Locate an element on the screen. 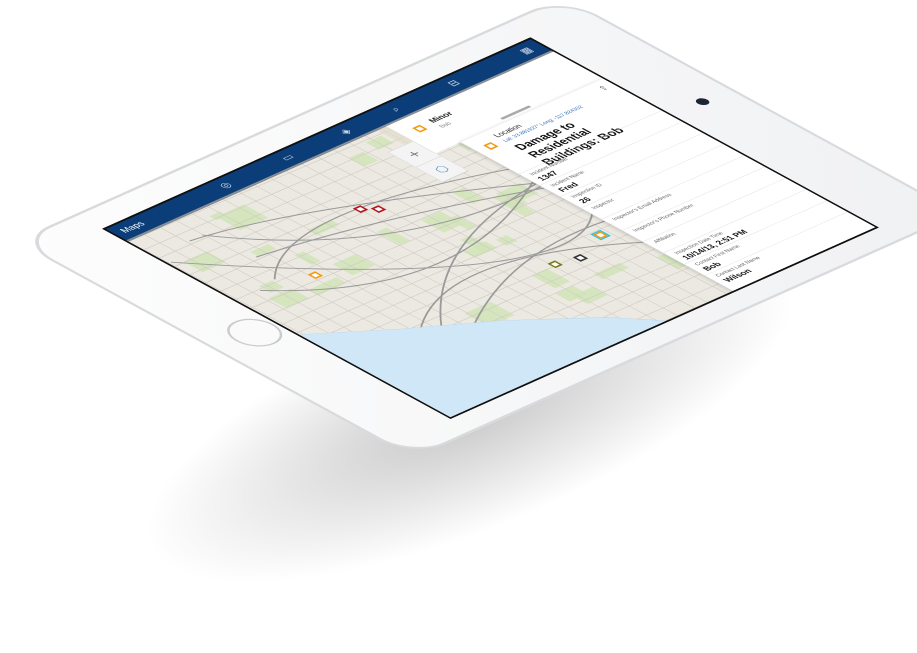 The width and height of the screenshot is (917, 653). camera is located at coordinates (703, 101).